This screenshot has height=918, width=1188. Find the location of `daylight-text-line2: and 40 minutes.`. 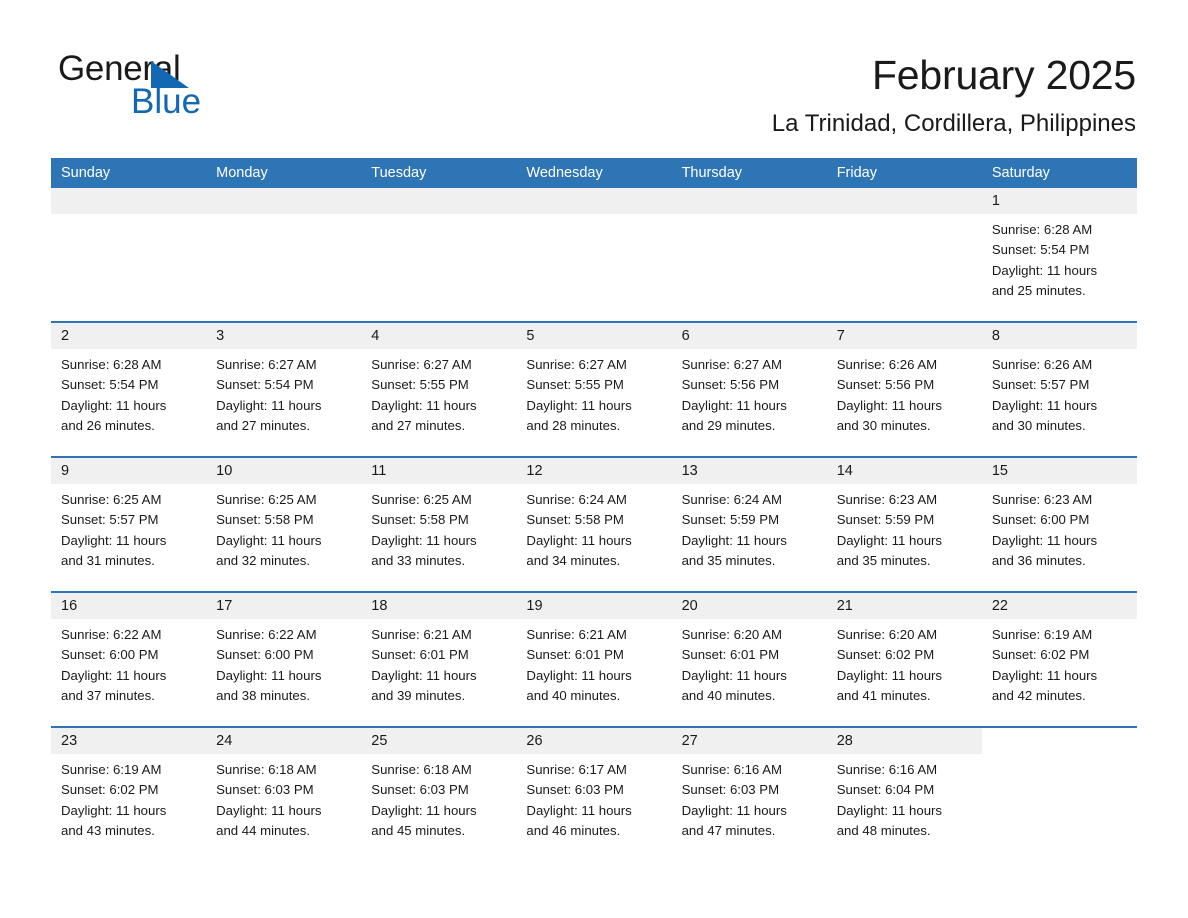

daylight-text-line2: and 40 minutes. is located at coordinates (728, 695).